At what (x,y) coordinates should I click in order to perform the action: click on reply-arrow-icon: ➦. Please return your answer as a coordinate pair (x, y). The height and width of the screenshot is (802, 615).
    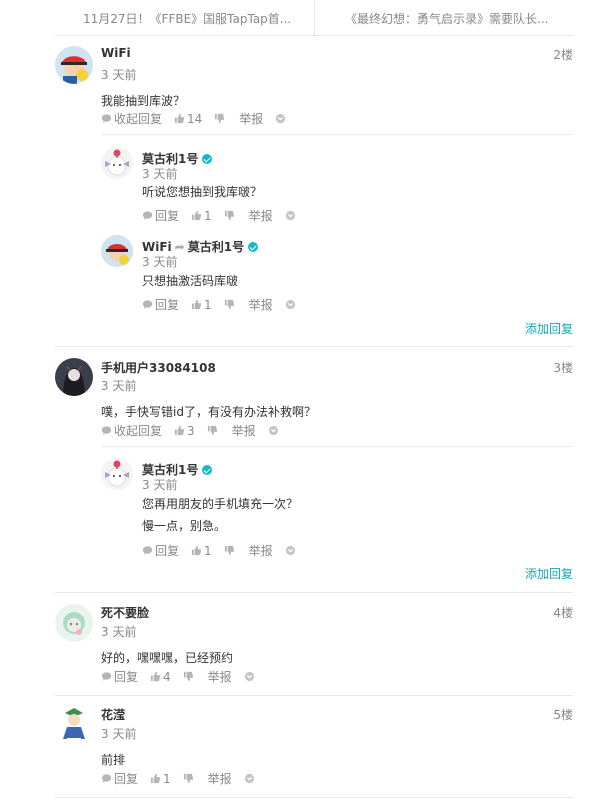
    Looking at the image, I should click on (179, 247).